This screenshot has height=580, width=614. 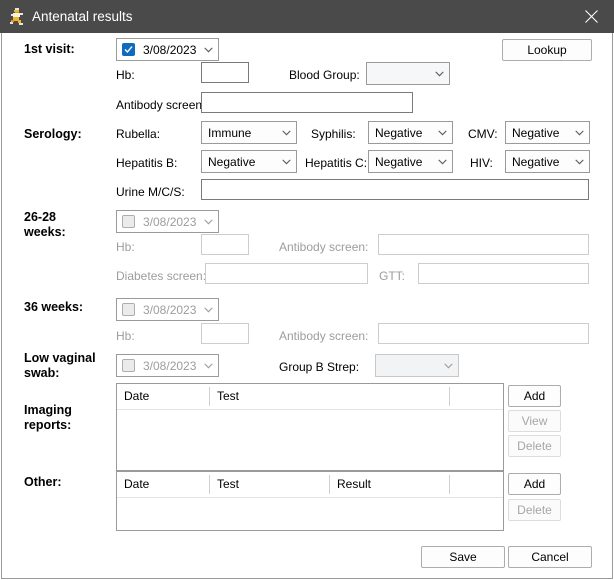 I want to click on rubella-value: Immune, so click(x=230, y=132).